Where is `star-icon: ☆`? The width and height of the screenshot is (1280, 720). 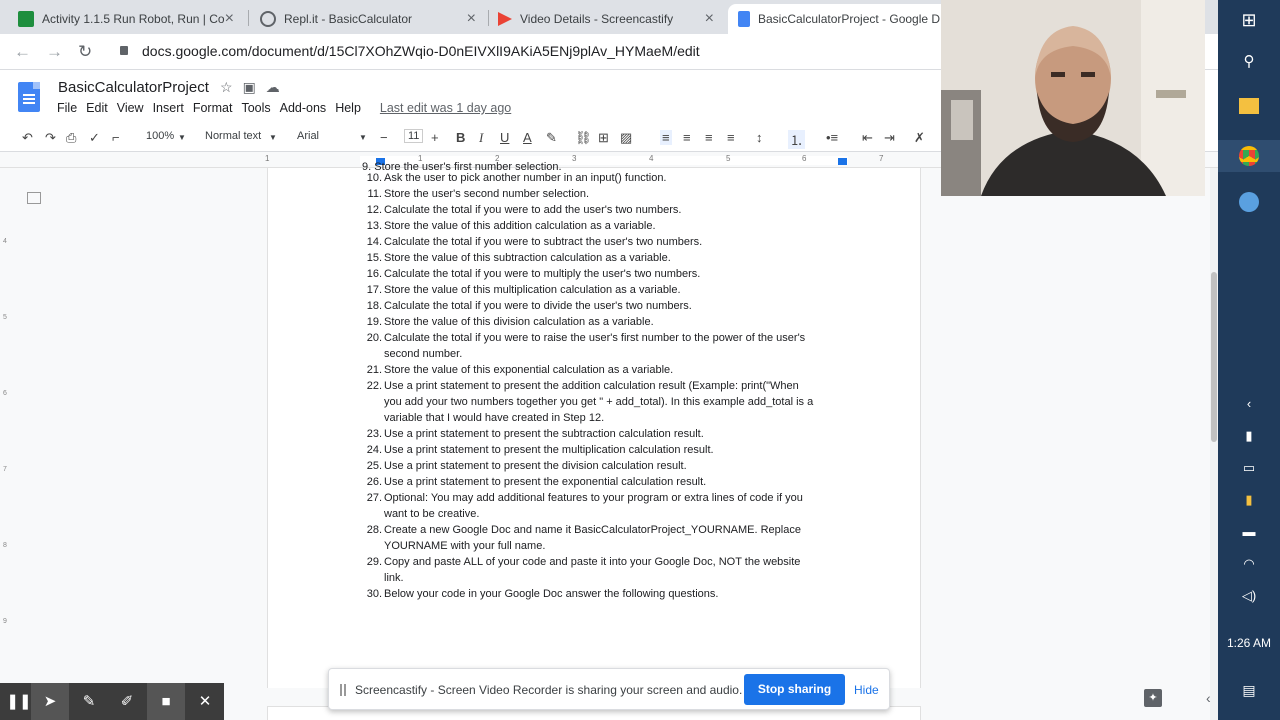
star-icon: ☆ is located at coordinates (226, 87).